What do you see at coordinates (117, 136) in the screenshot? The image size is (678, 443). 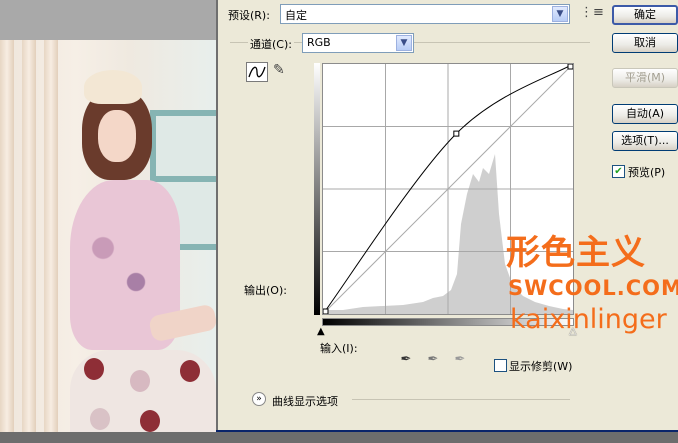 I see `girl-face` at bounding box center [117, 136].